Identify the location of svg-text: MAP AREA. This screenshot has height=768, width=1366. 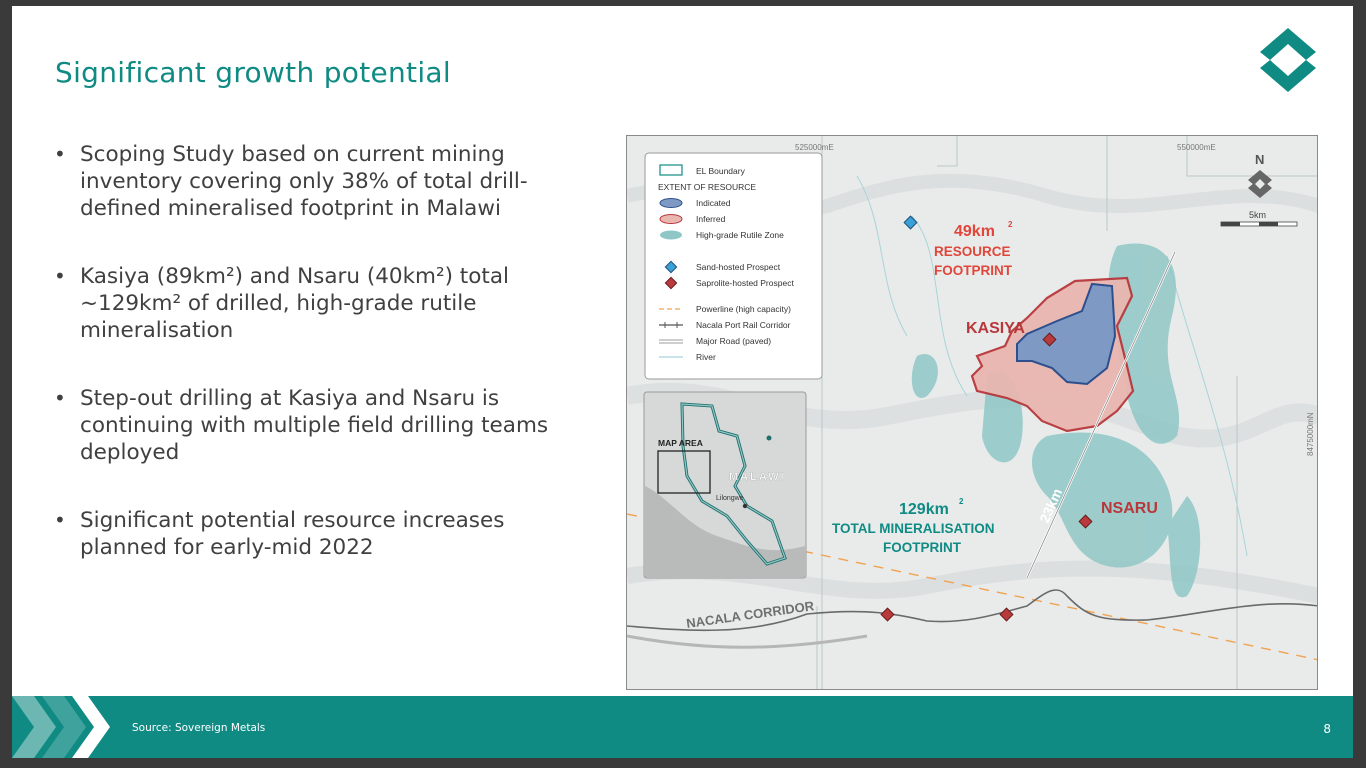
(680, 443).